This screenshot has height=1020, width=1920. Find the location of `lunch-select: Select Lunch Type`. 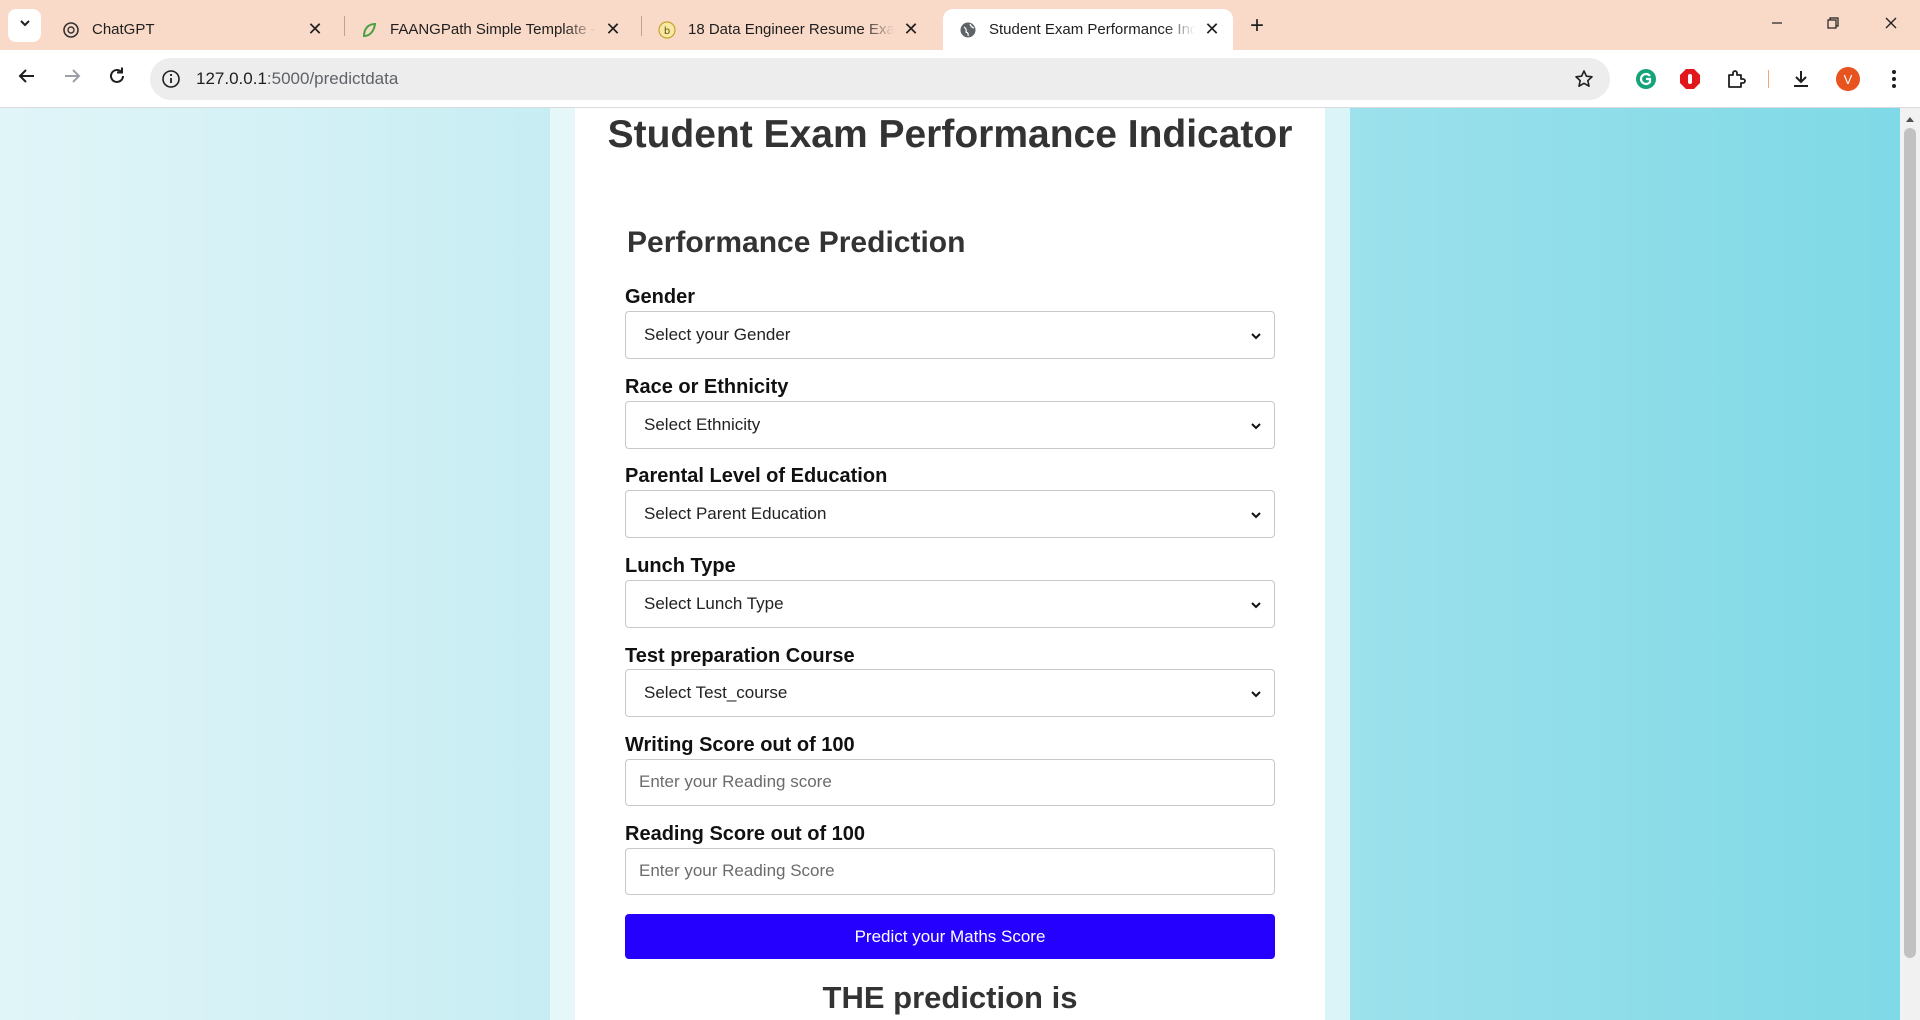

lunch-select: Select Lunch Type is located at coordinates (950, 604).